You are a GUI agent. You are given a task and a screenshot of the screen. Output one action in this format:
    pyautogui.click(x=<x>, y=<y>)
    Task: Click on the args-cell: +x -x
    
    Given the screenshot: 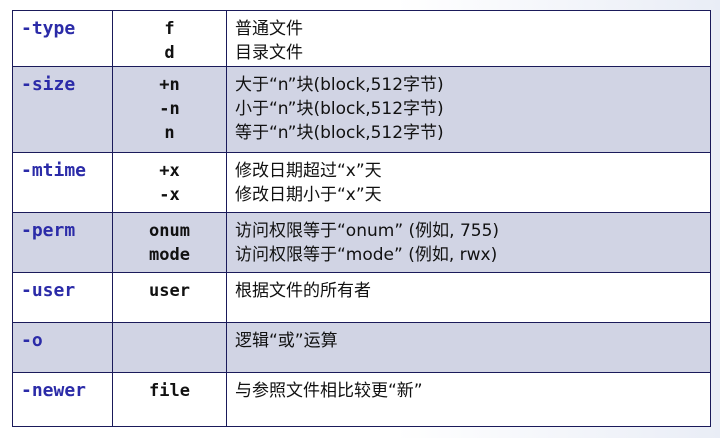 What is the action you would take?
    pyautogui.click(x=169, y=182)
    